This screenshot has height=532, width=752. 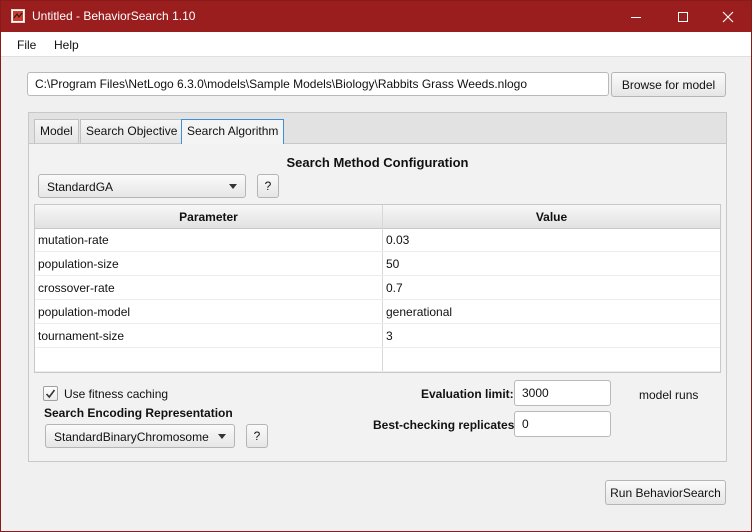 What do you see at coordinates (396, 239) in the screenshot?
I see `param-value: 0.03` at bounding box center [396, 239].